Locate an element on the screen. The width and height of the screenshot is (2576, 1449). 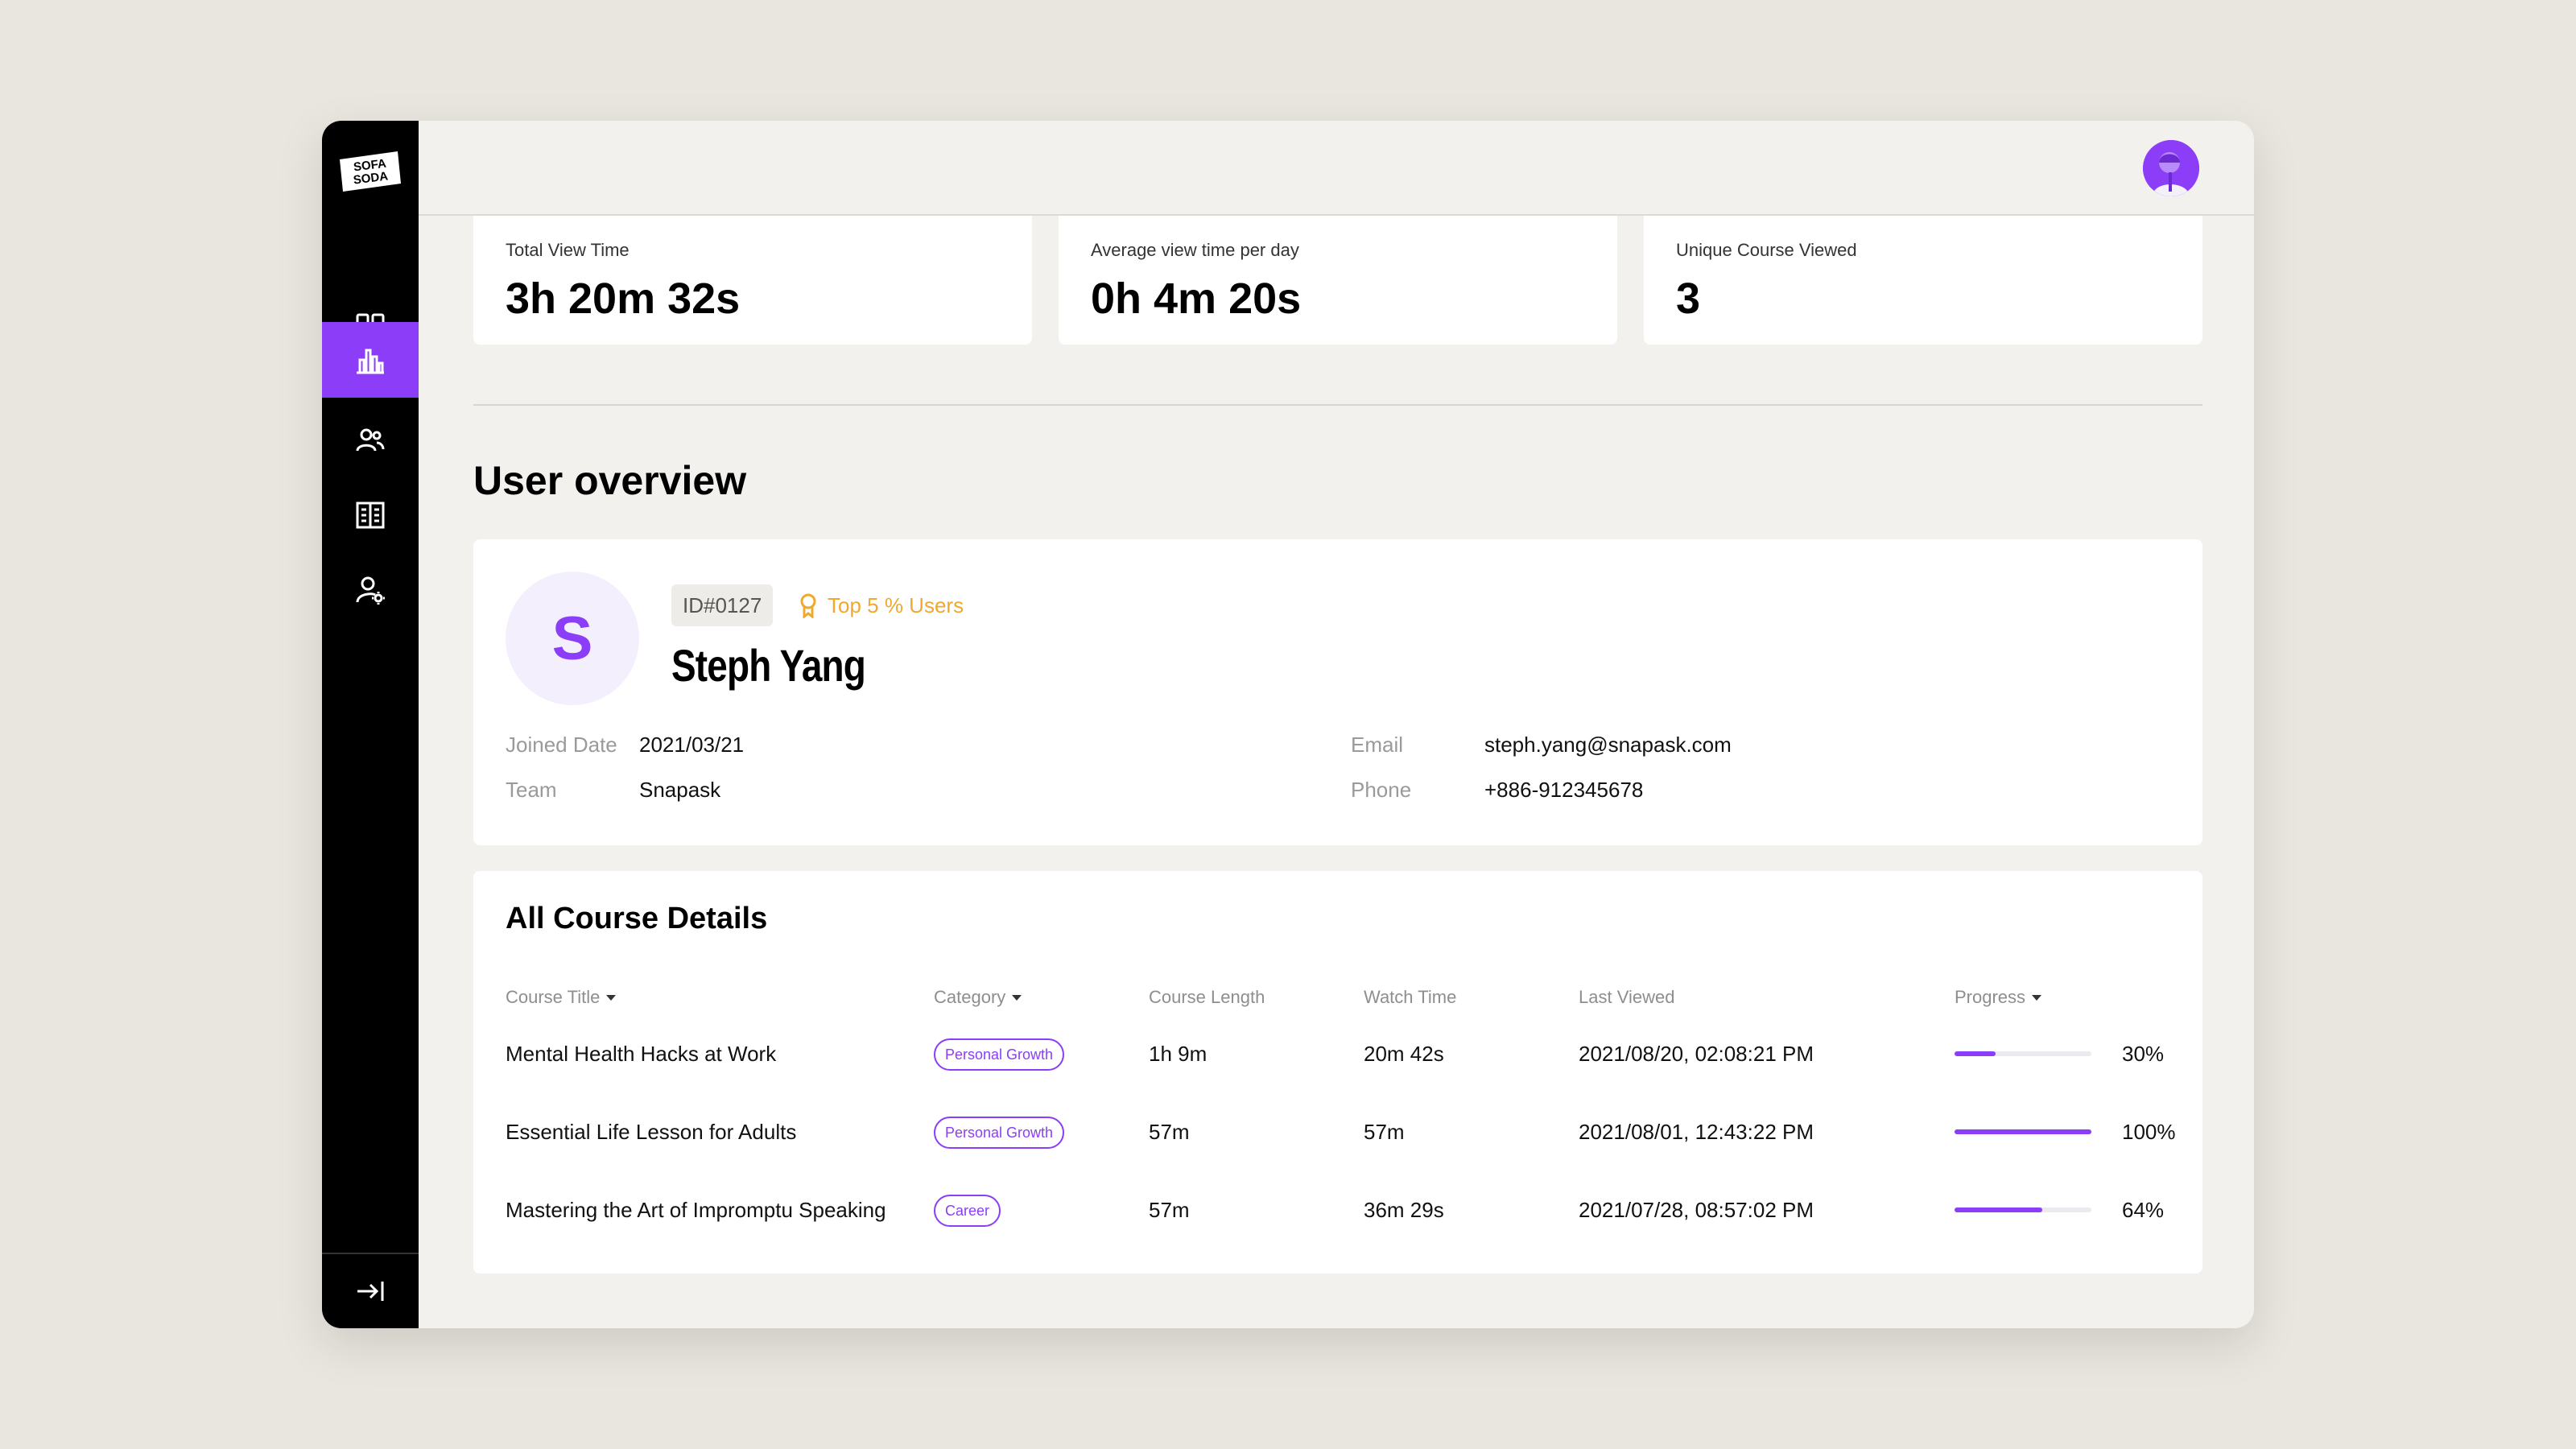
course-details-title: All Course Details is located at coordinates (637, 918).